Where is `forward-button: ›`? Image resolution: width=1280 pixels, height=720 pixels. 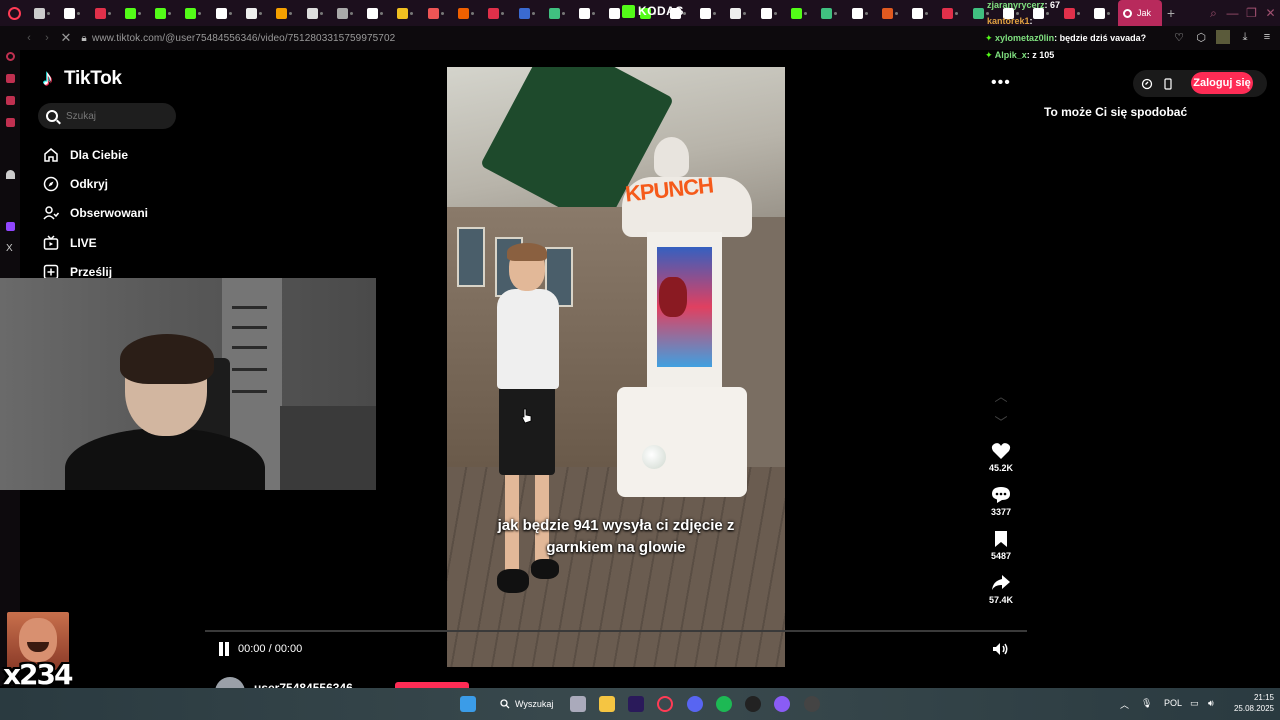 forward-button: › is located at coordinates (47, 38).